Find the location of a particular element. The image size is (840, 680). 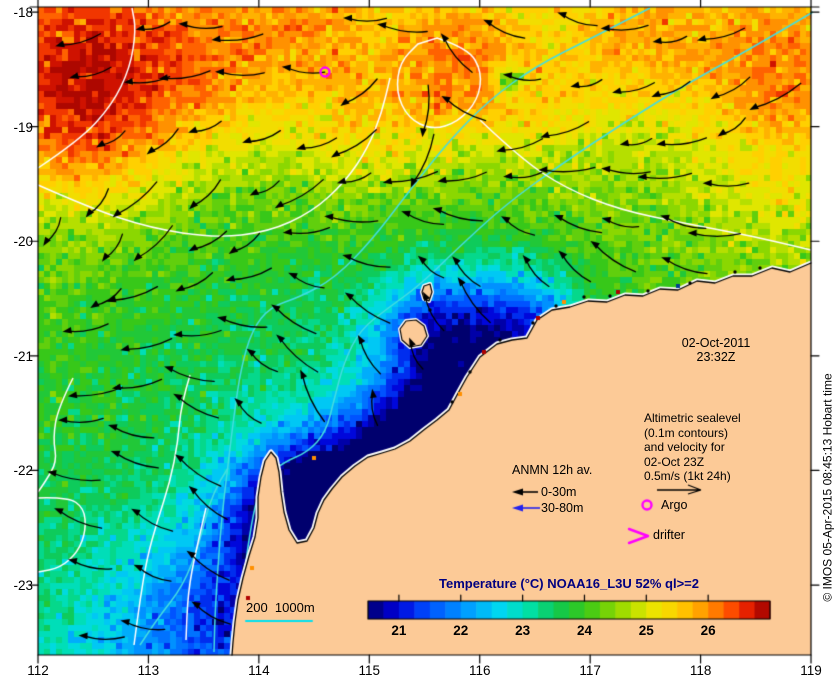

anmn-legend-0-30m: 0-30m is located at coordinates (559, 492).